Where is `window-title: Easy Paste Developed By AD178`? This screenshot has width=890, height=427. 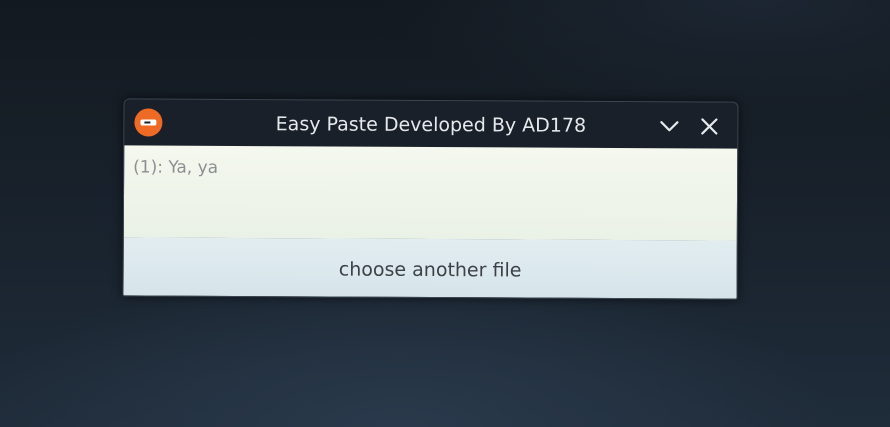
window-title: Easy Paste Developed By AD178 is located at coordinates (431, 125).